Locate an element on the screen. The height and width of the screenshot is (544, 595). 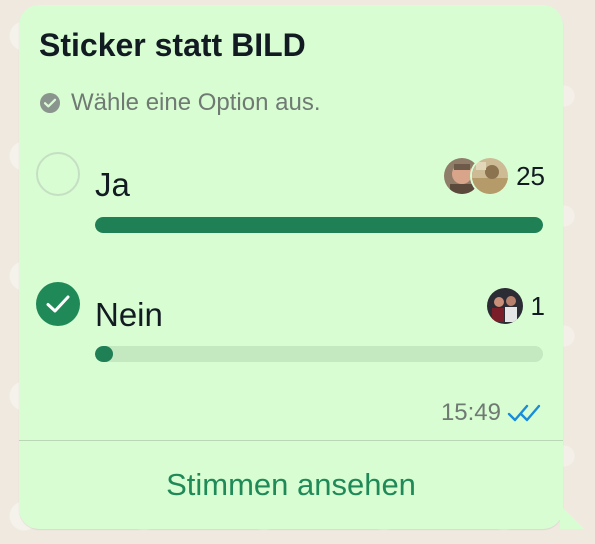
avatar-landscape-icon is located at coordinates (490, 176).